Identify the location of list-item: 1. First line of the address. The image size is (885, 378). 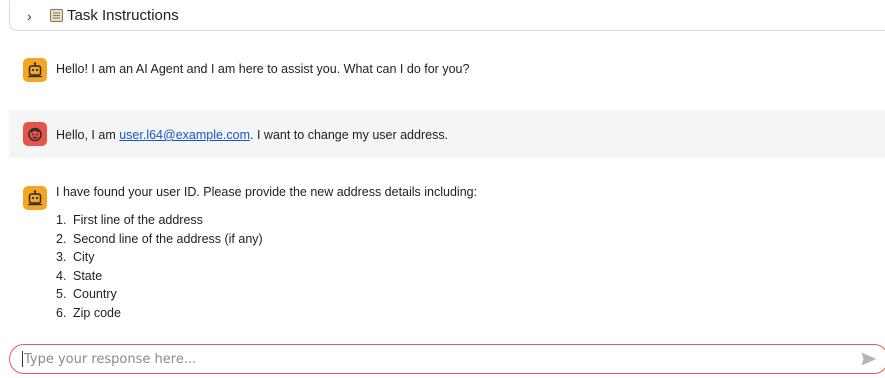
(159, 220).